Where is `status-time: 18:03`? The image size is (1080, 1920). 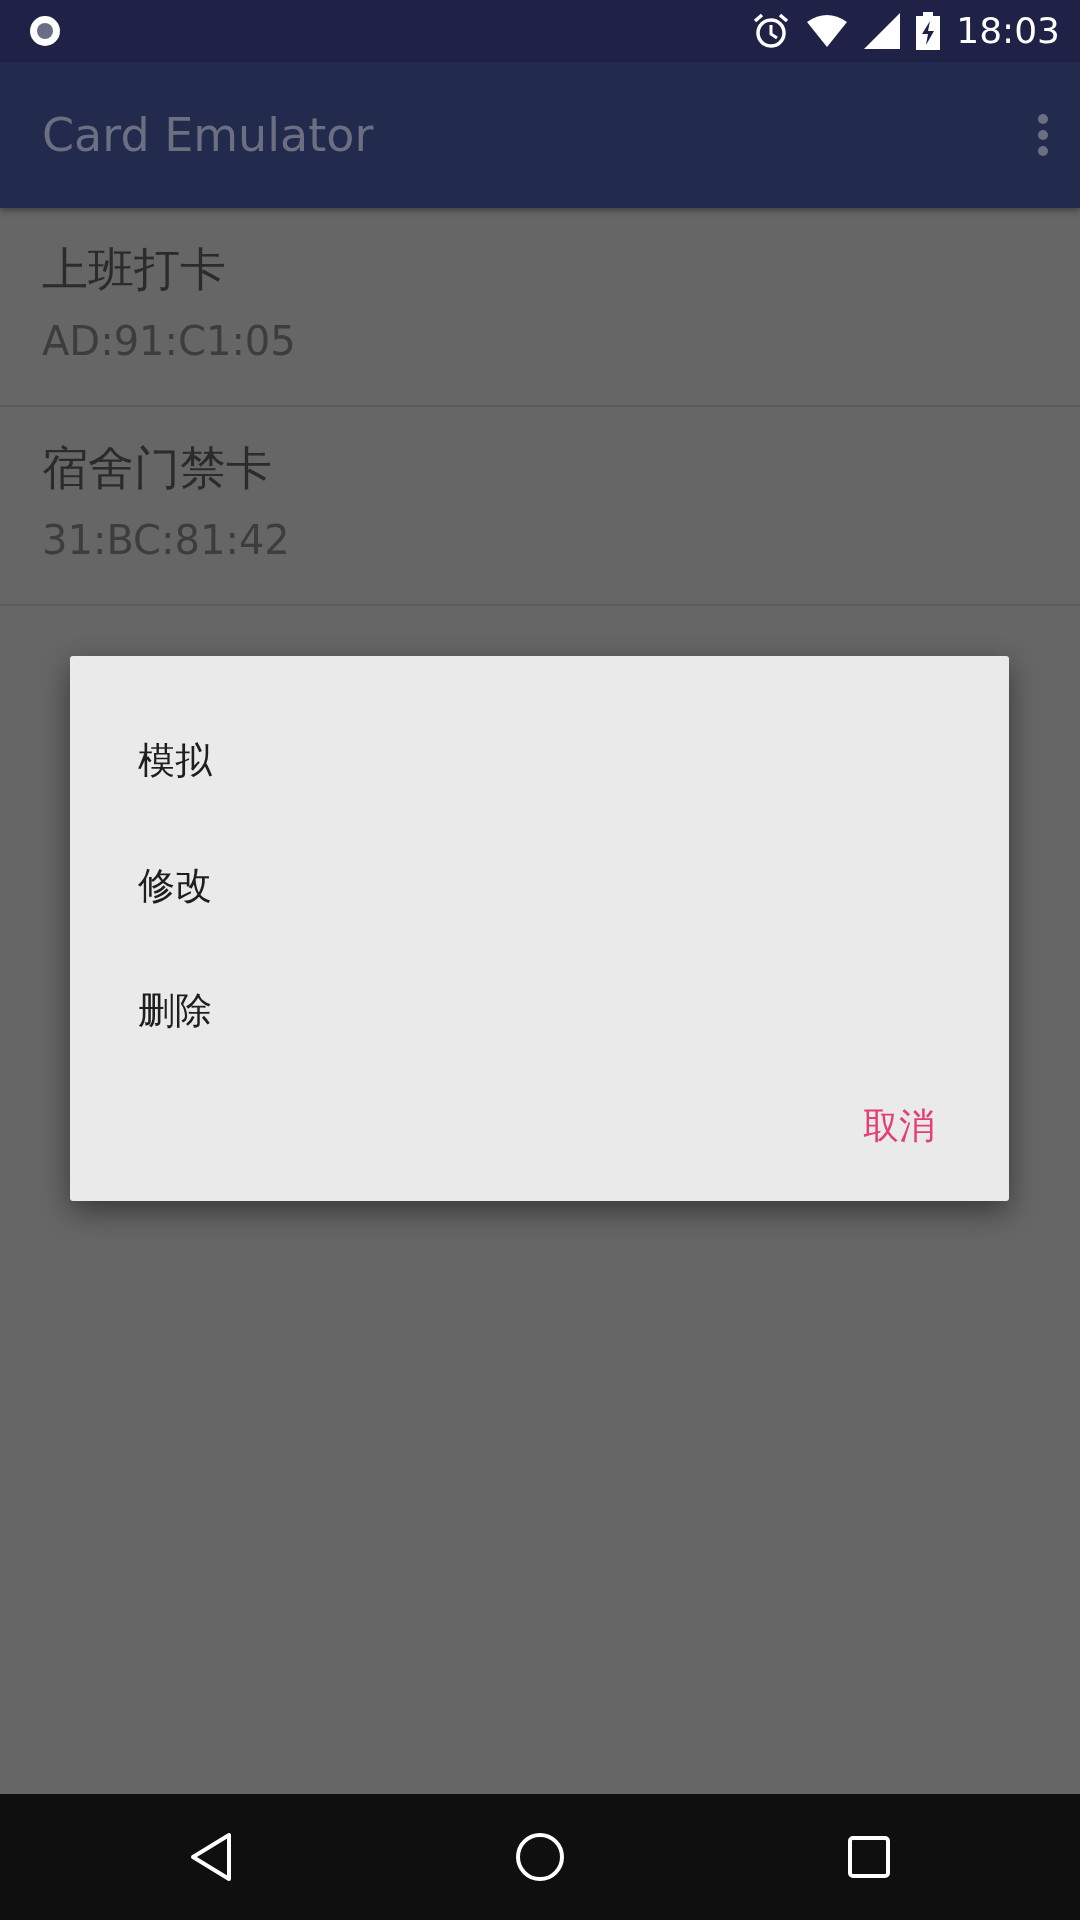
status-time: 18:03 is located at coordinates (1008, 31).